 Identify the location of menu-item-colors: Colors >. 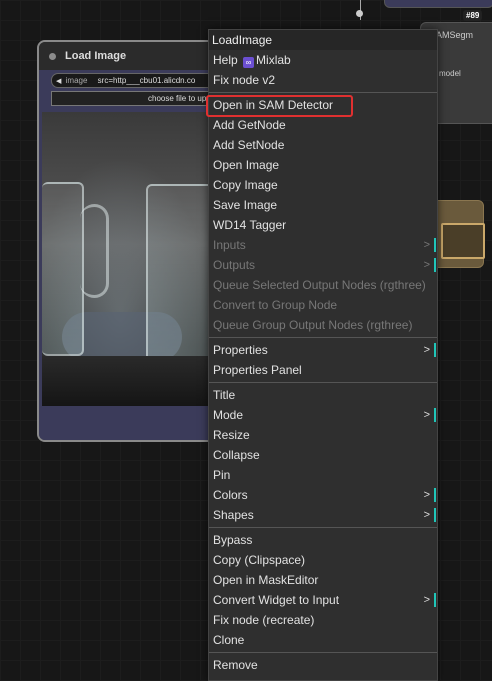
(323, 495).